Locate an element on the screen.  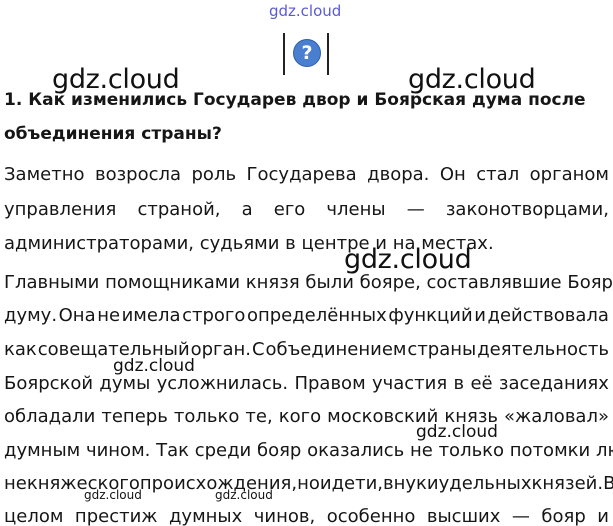
word: члены is located at coordinates (356, 209).